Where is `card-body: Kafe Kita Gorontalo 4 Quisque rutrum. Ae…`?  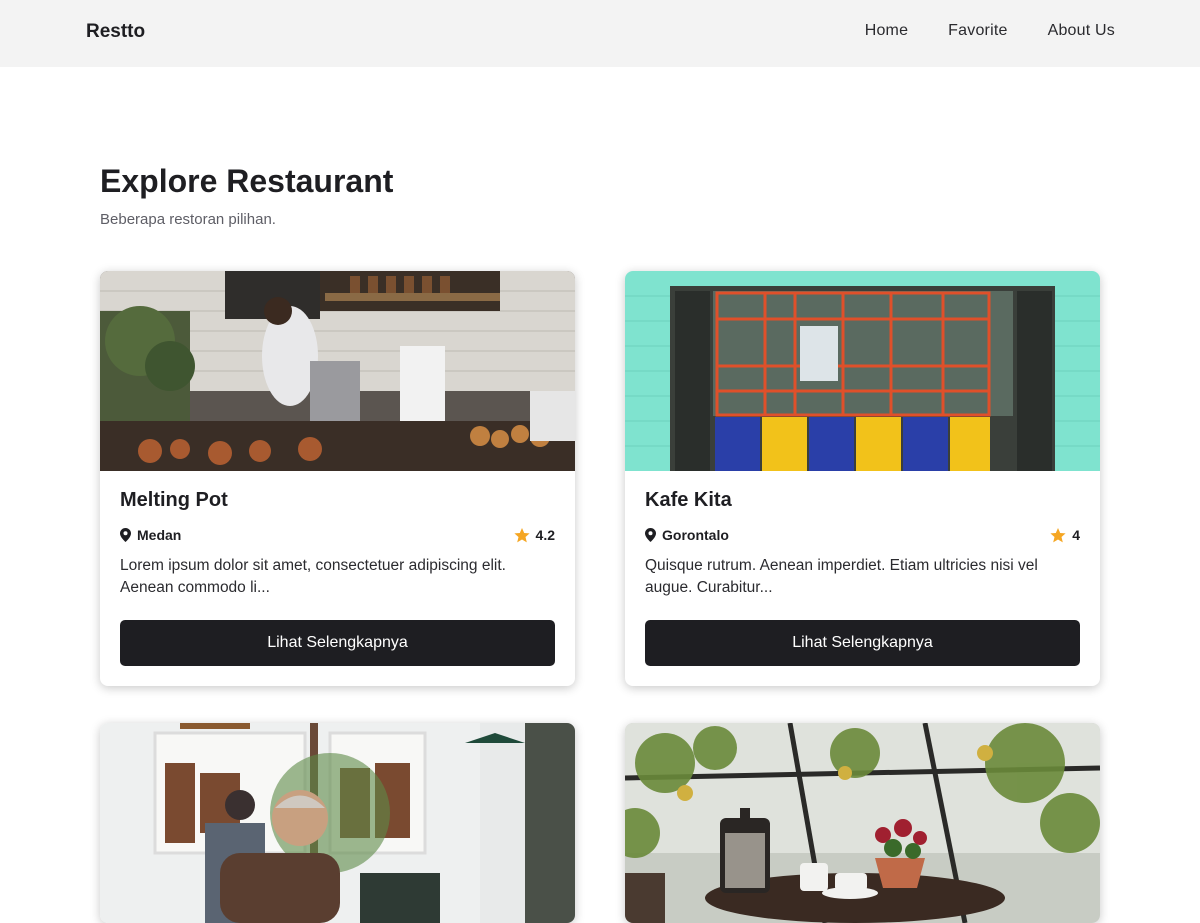
card-body: Kafe Kita Gorontalo 4 Quisque rutrum. Ae… is located at coordinates (862, 578).